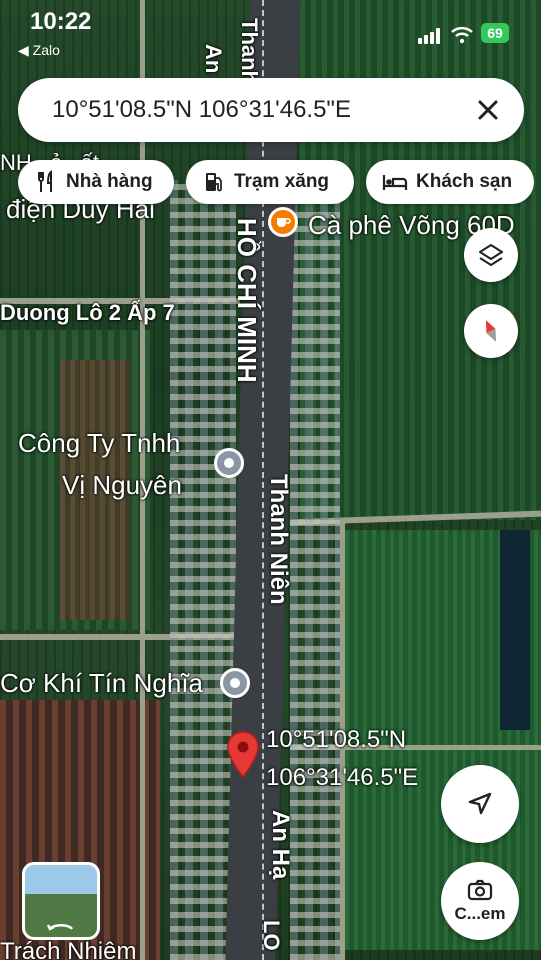  Describe the element at coordinates (61, 901) in the screenshot. I see `street-view-thumbnail` at that location.